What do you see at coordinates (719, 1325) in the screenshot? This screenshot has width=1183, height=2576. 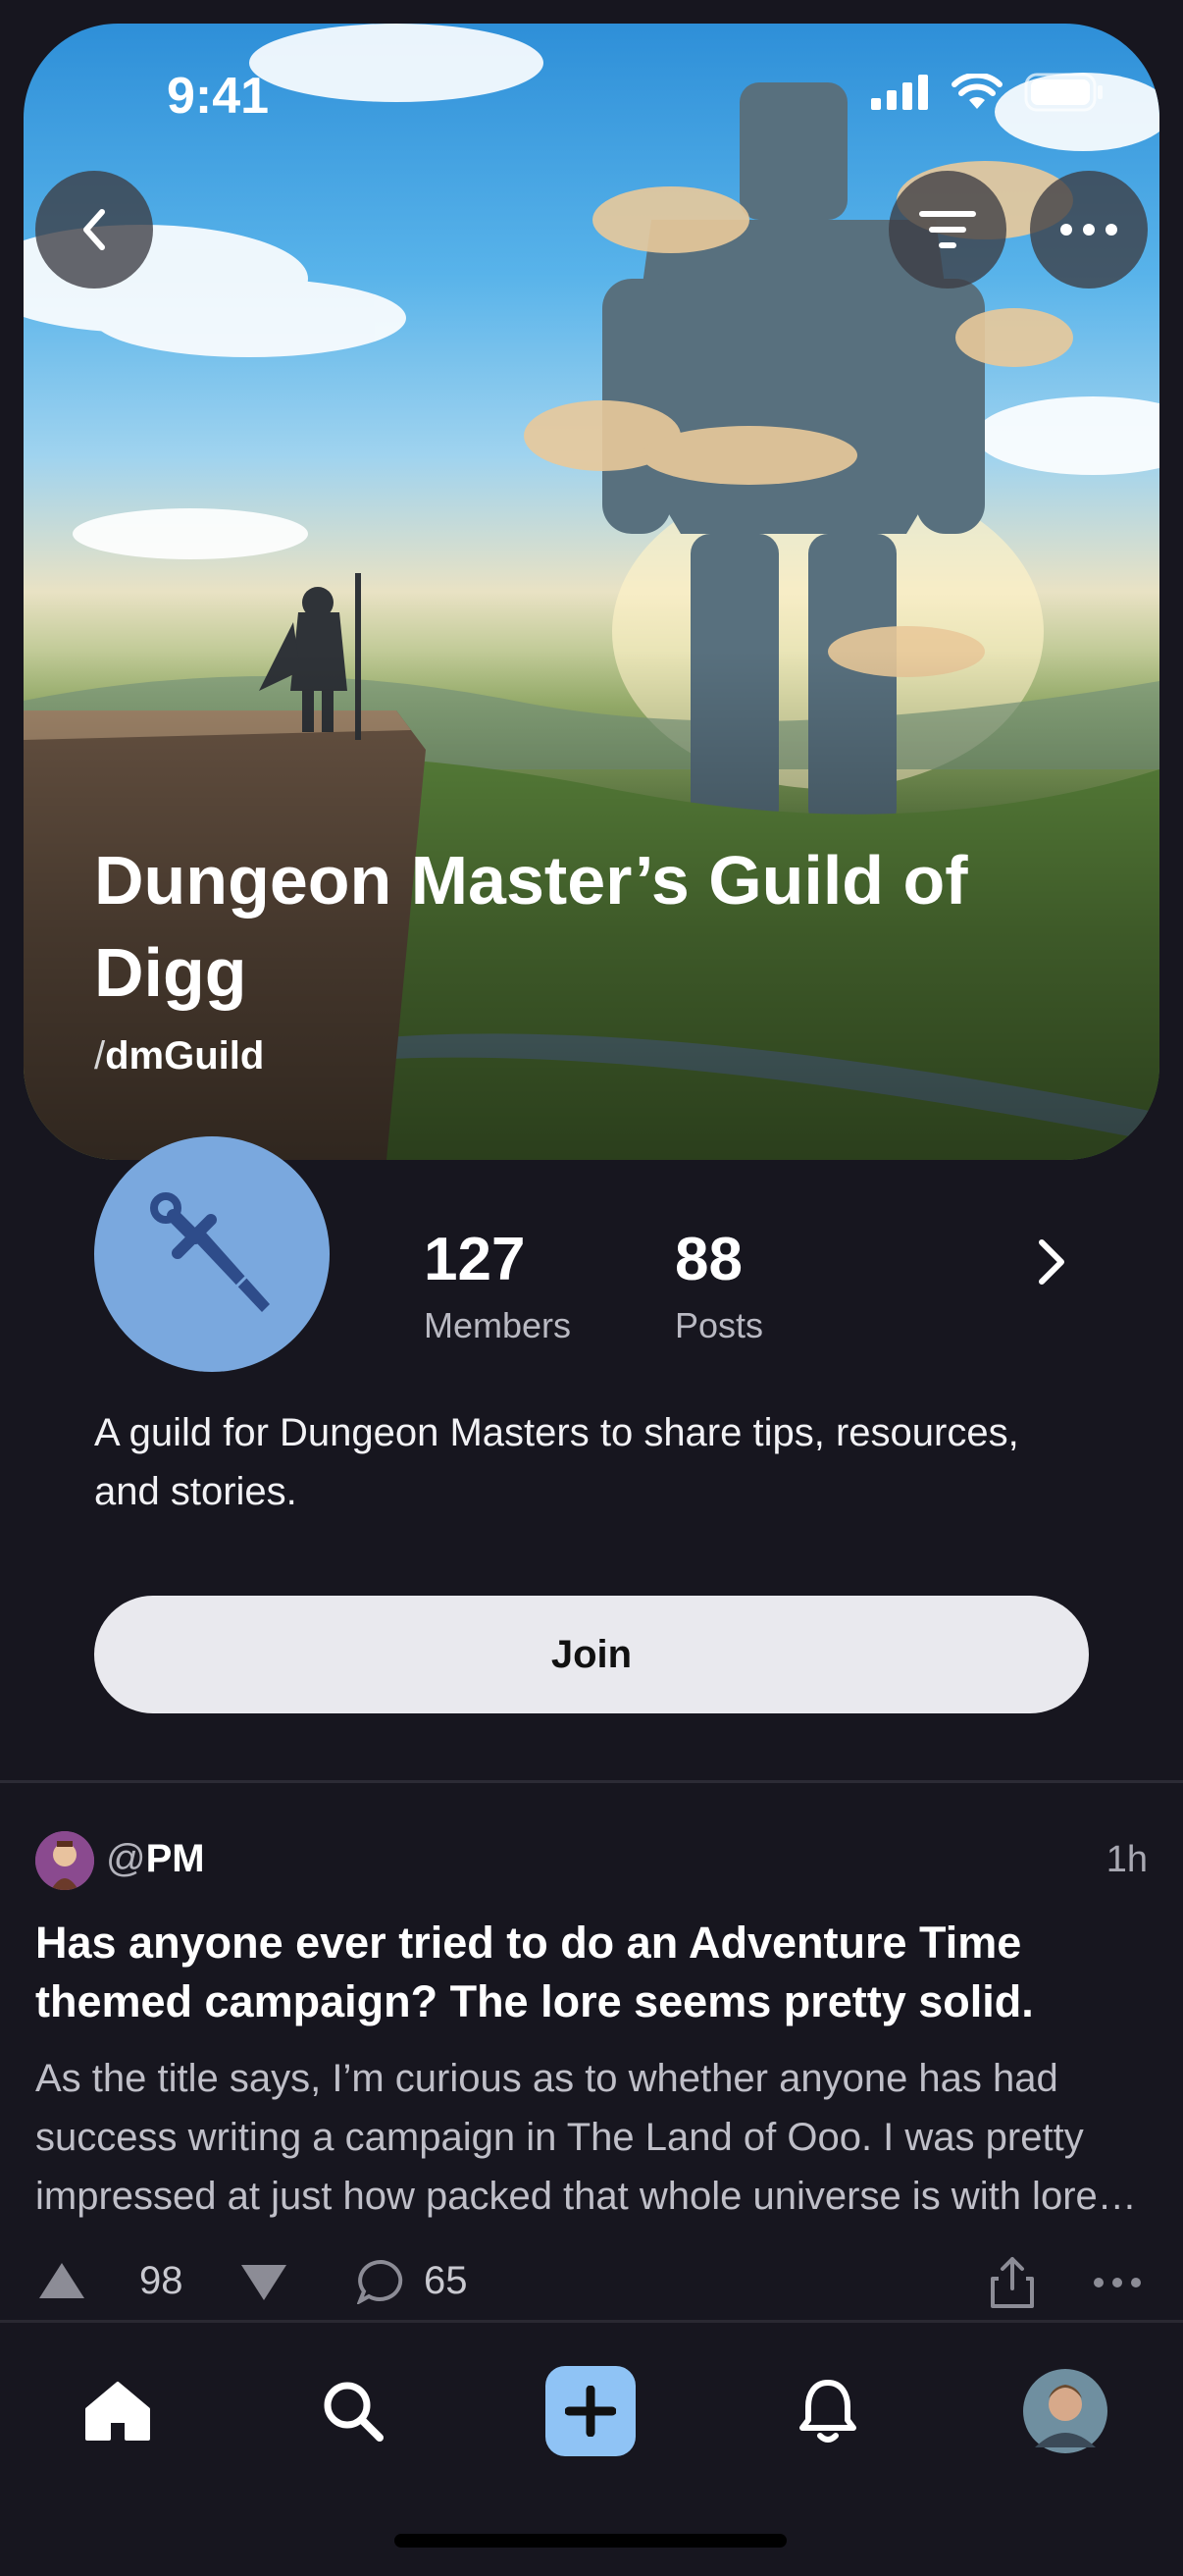 I see `posts-label: Posts` at bounding box center [719, 1325].